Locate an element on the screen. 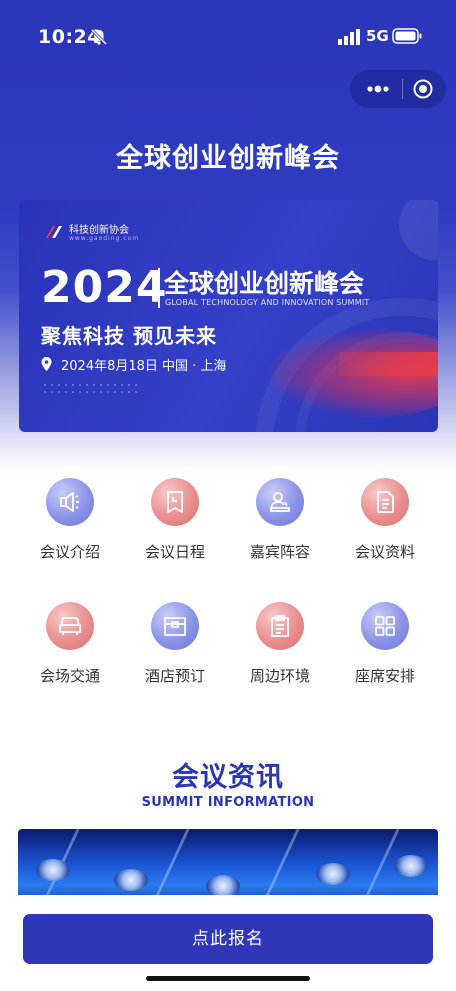  banner-dot-pattern is located at coordinates (90, 388).